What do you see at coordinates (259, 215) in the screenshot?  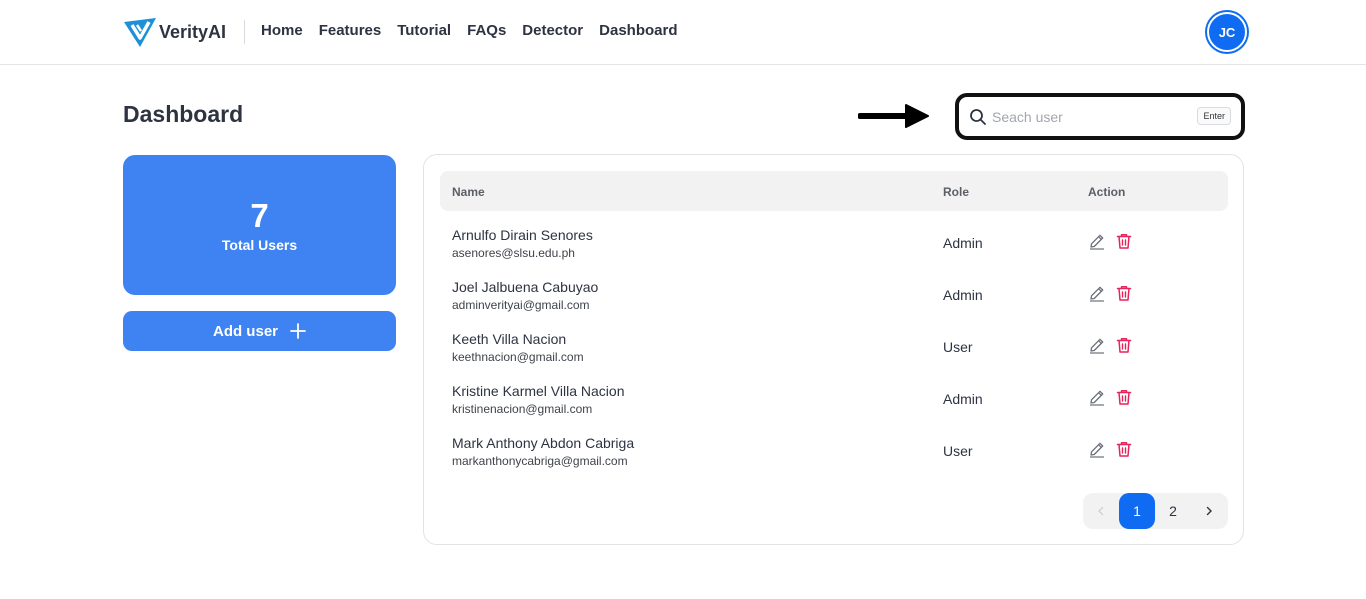 I see `total-users-value: 7` at bounding box center [259, 215].